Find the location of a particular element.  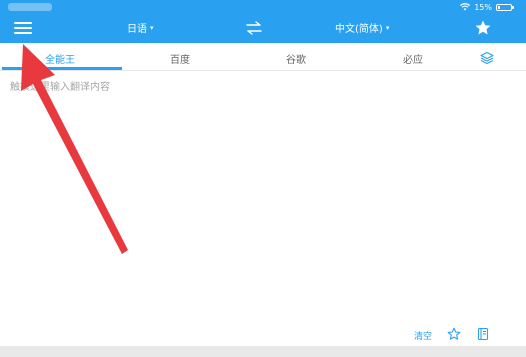

target-language-select: 中文(简体) ▾ is located at coordinates (362, 28).